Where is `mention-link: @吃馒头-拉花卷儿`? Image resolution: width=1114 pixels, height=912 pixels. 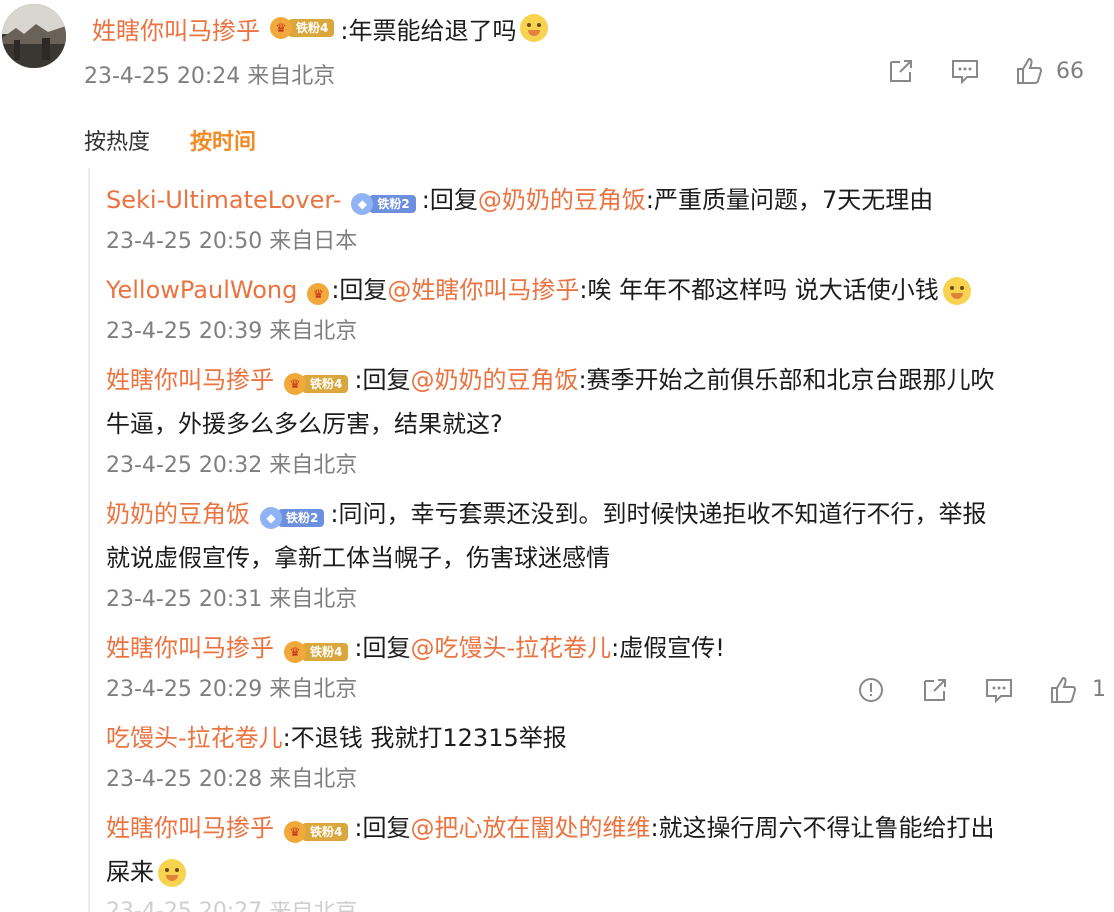 mention-link: @吃馒头-拉花卷儿 is located at coordinates (510, 648).